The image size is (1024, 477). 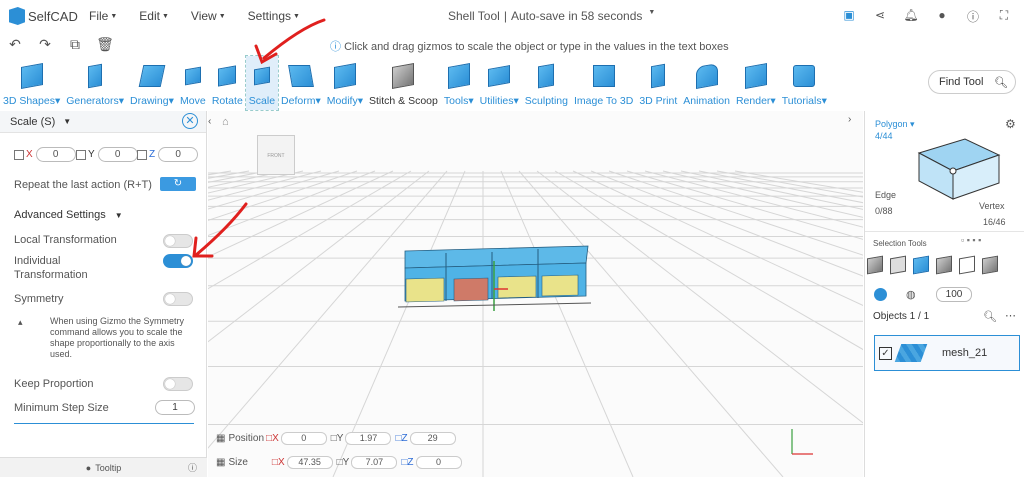 What do you see at coordinates (954, 294) in the screenshot?
I see `brush-size-stepper: 100` at bounding box center [954, 294].